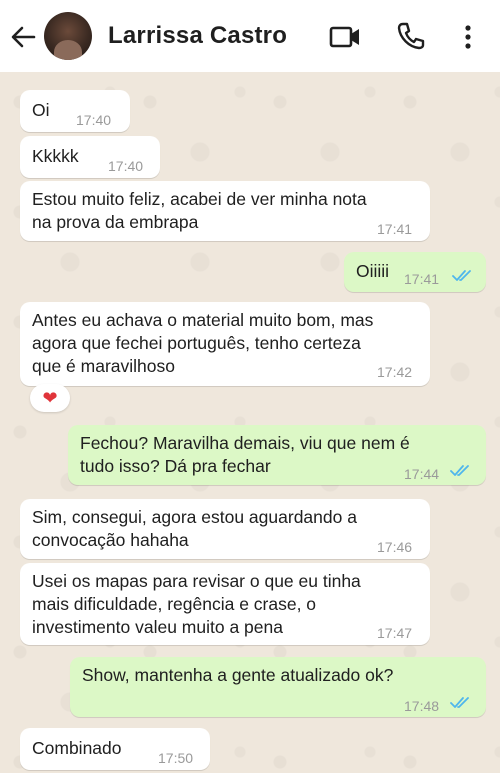 The width and height of the screenshot is (500, 773). What do you see at coordinates (422, 474) in the screenshot?
I see `message-time: 17:44` at bounding box center [422, 474].